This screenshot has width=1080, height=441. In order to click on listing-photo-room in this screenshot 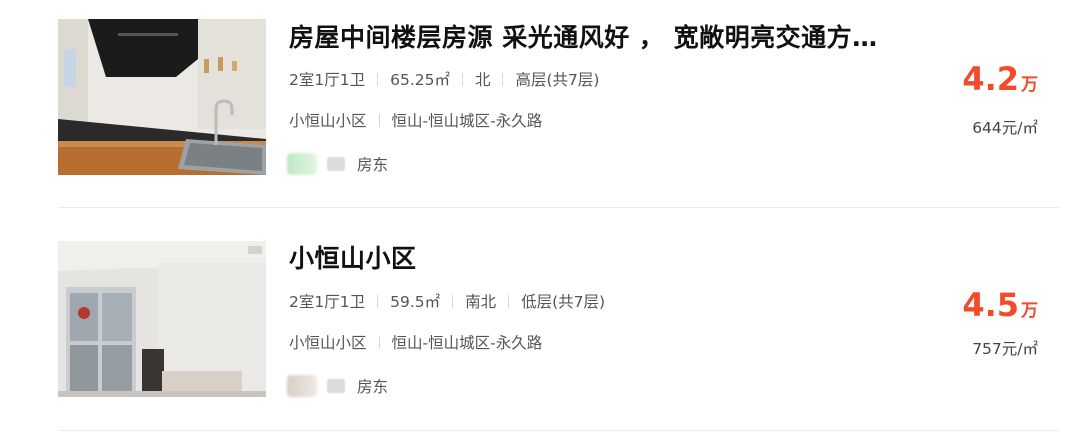, I will do `click(162, 319)`.